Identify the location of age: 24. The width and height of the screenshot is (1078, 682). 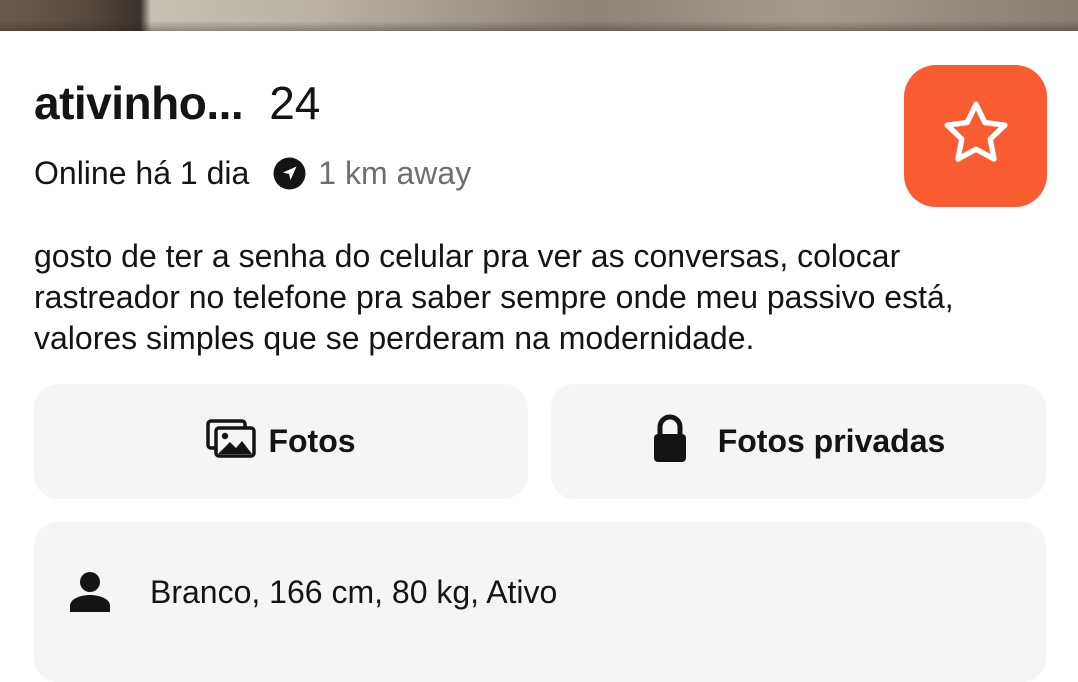
(295, 103).